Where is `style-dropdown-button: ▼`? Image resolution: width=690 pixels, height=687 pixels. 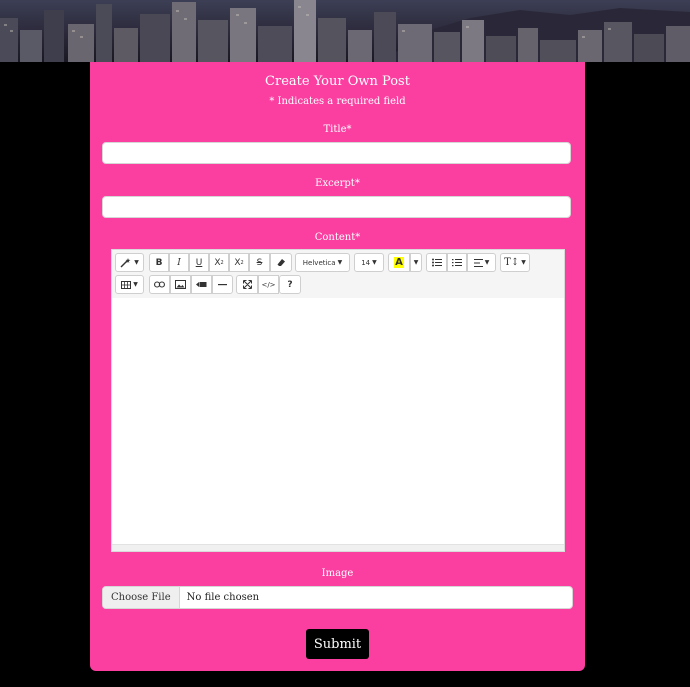 style-dropdown-button: ▼ is located at coordinates (129, 262).